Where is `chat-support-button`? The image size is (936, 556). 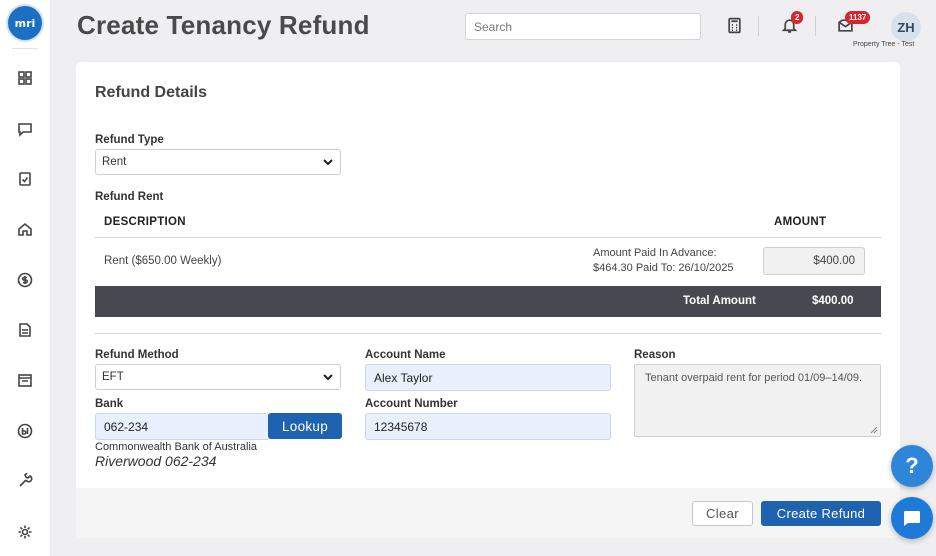
chat-support-button is located at coordinates (912, 518).